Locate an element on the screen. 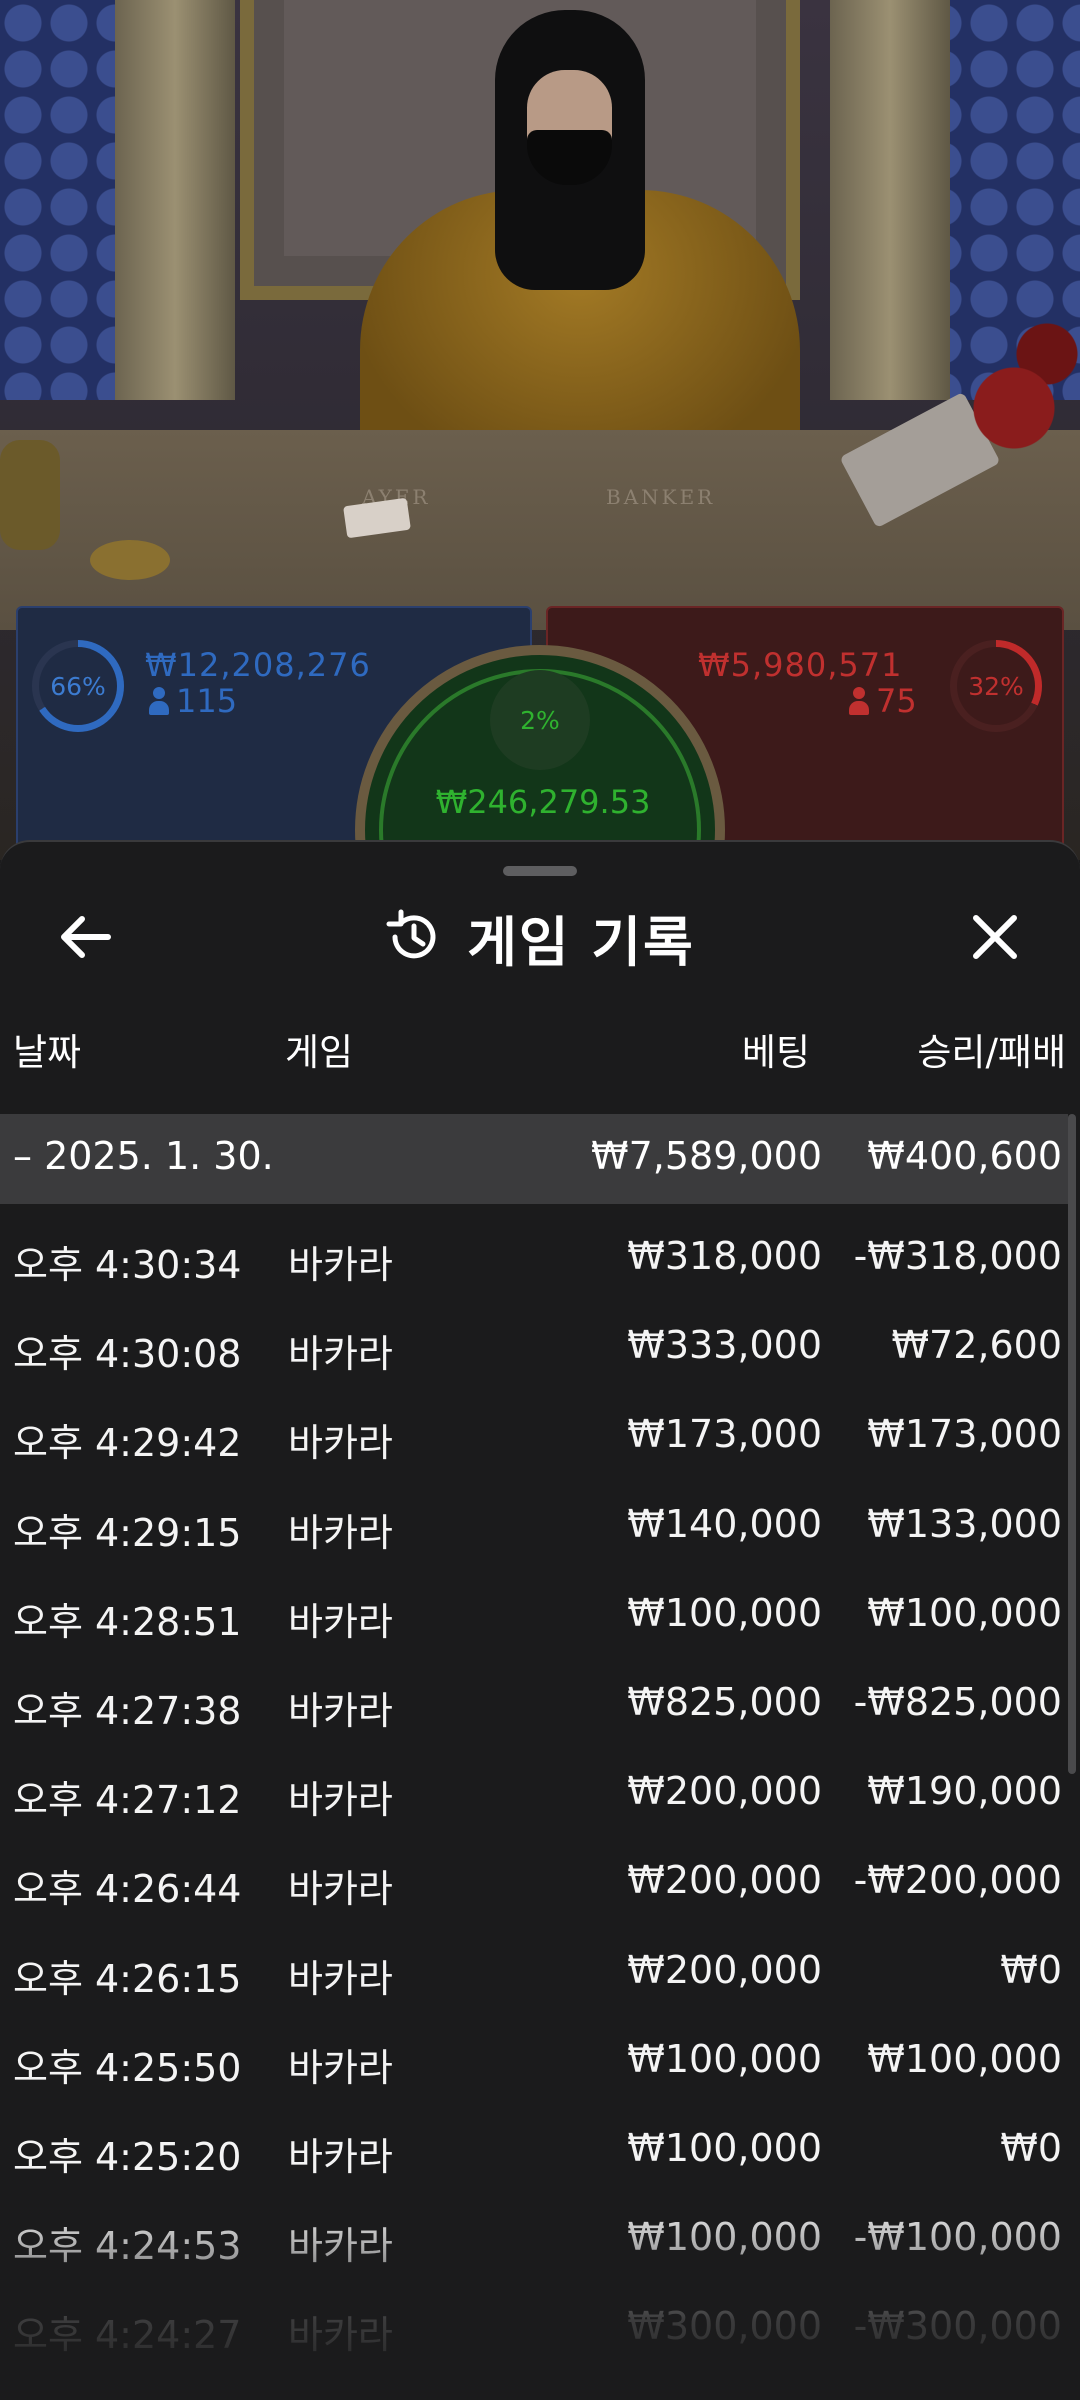 The width and height of the screenshot is (1080, 2400). sheet-title: 게임 기록 is located at coordinates (581, 942).